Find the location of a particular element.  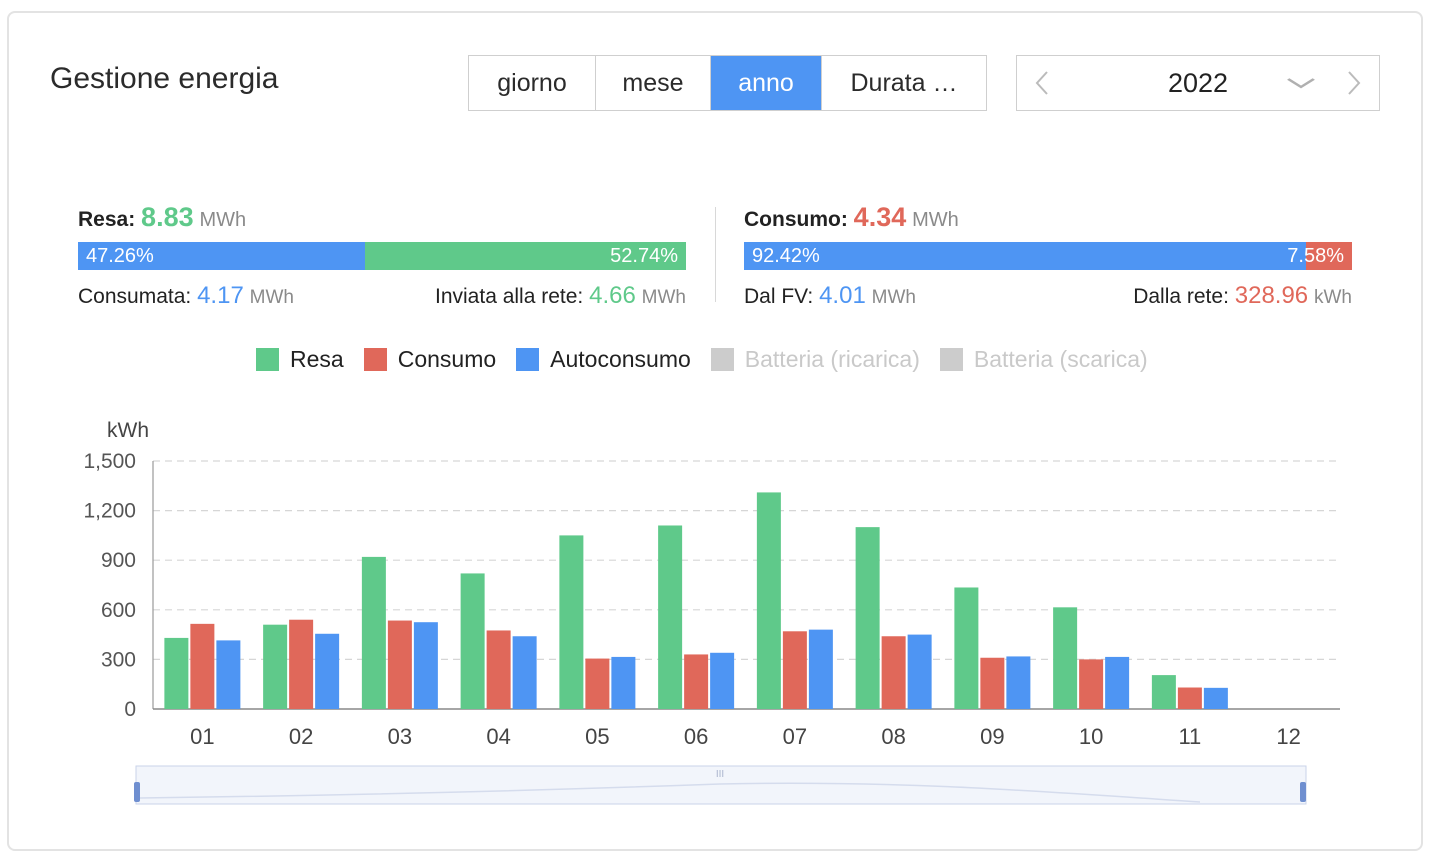

chevron-down-icon is located at coordinates (1301, 83).